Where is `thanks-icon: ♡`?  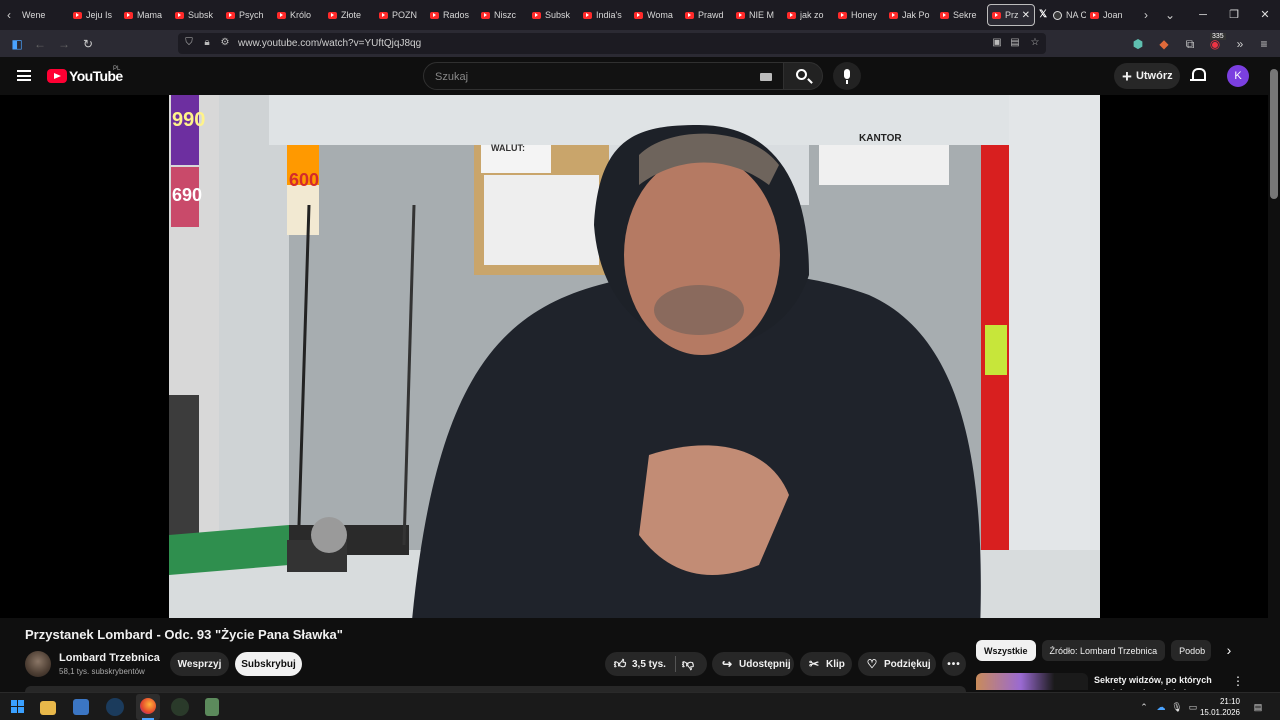 thanks-icon: ♡ is located at coordinates (872, 664).